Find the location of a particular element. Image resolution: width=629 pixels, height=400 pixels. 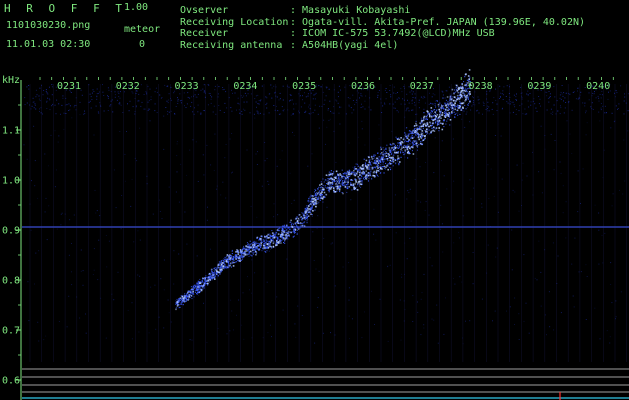

capture-datetime: 11.01.03 02:30 is located at coordinates (48, 44).